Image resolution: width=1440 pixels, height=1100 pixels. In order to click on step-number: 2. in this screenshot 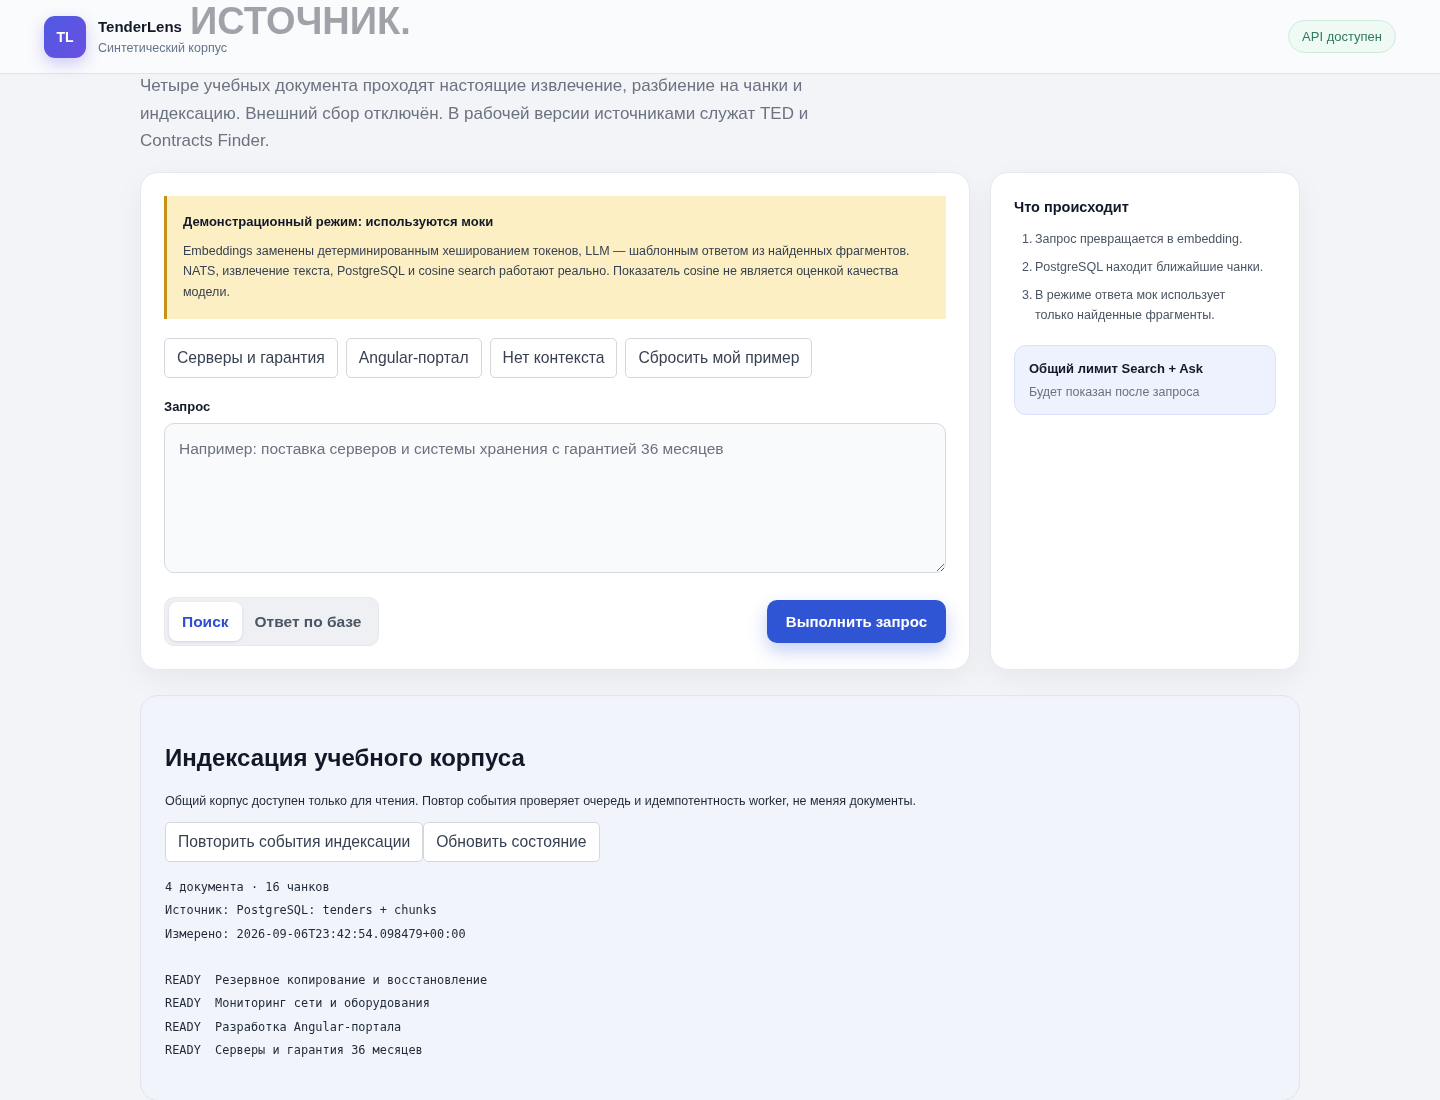, I will do `click(1028, 267)`.